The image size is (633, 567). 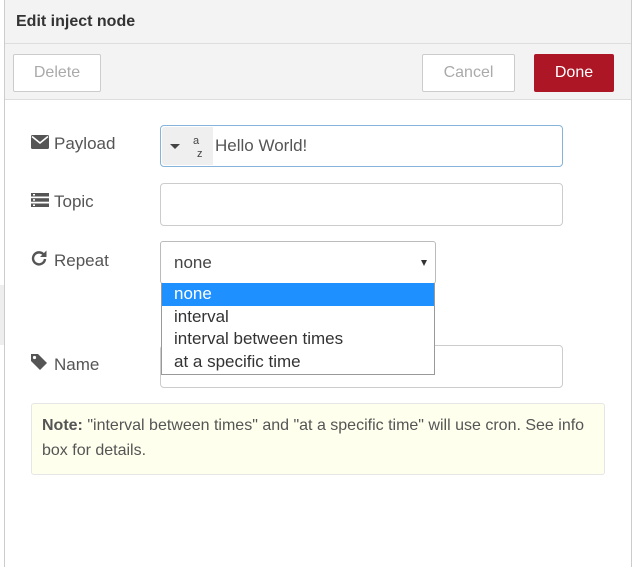 I want to click on caret-down-icon, so click(x=175, y=146).